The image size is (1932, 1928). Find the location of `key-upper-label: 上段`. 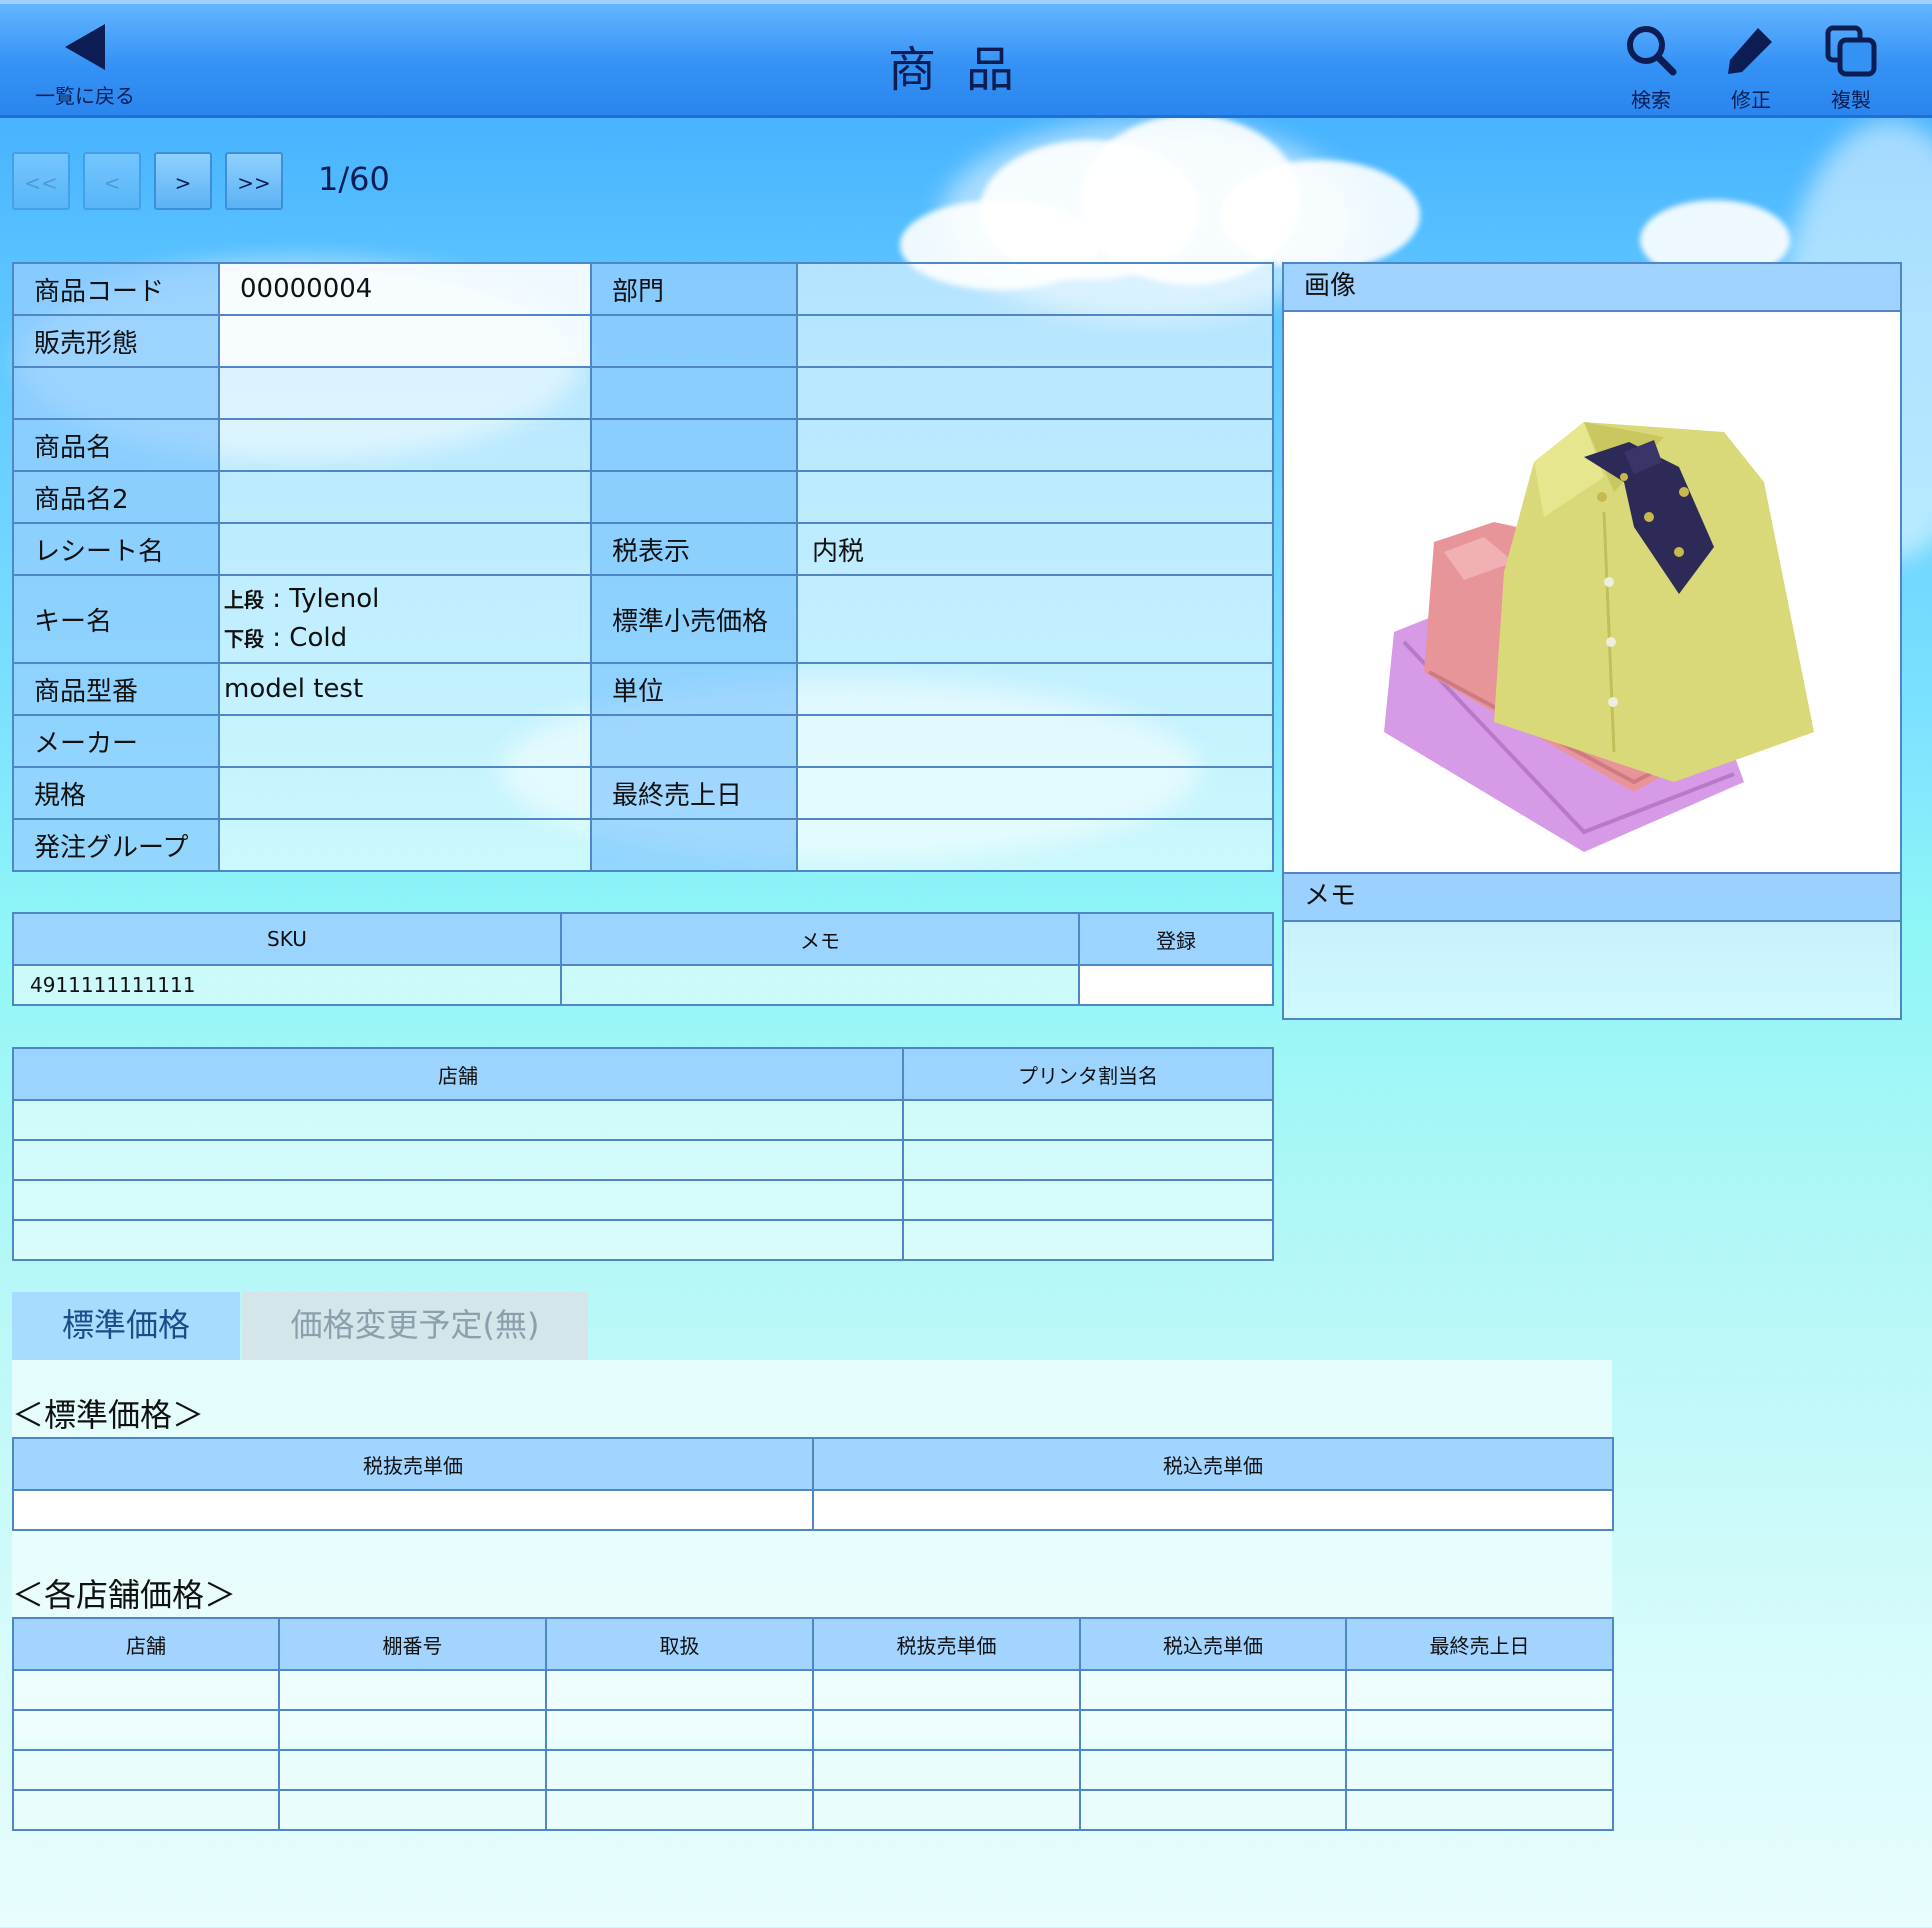

key-upper-label: 上段 is located at coordinates (244, 600).